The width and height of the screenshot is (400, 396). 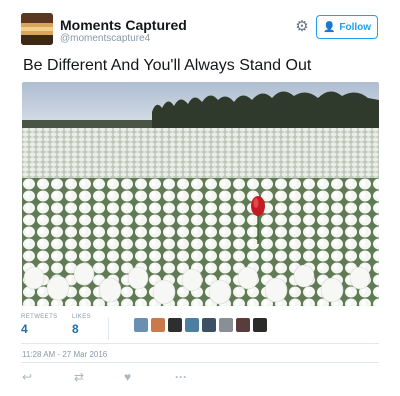 What do you see at coordinates (329, 27) in the screenshot?
I see `add-user-icon: 👤` at bounding box center [329, 27].